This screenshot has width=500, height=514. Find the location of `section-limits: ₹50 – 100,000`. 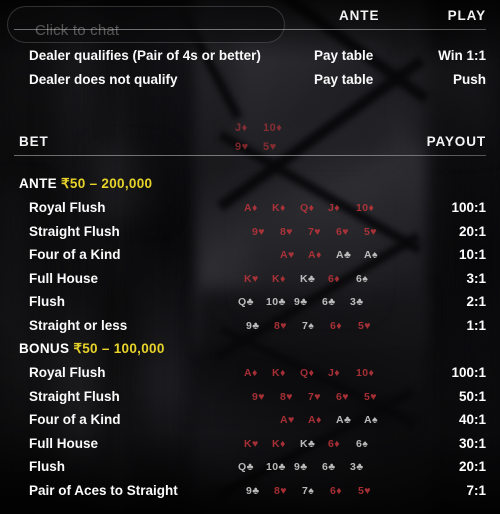

section-limits: ₹50 – 100,000 is located at coordinates (119, 348).